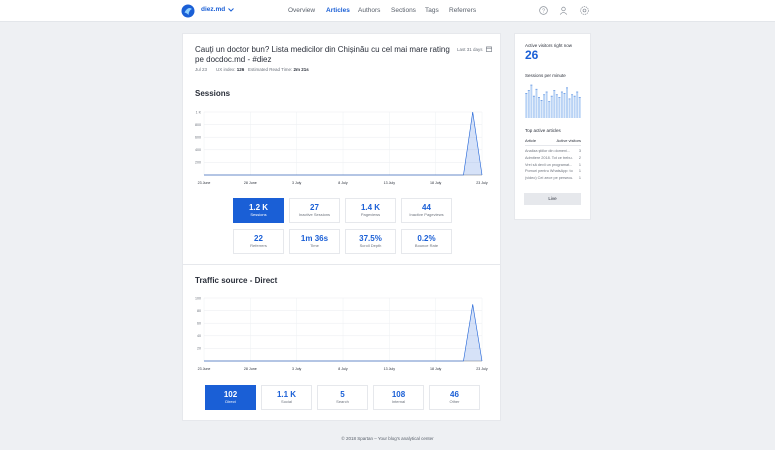 The image size is (775, 450). I want to click on tile-referrers: 22 Referrers, so click(258, 241).